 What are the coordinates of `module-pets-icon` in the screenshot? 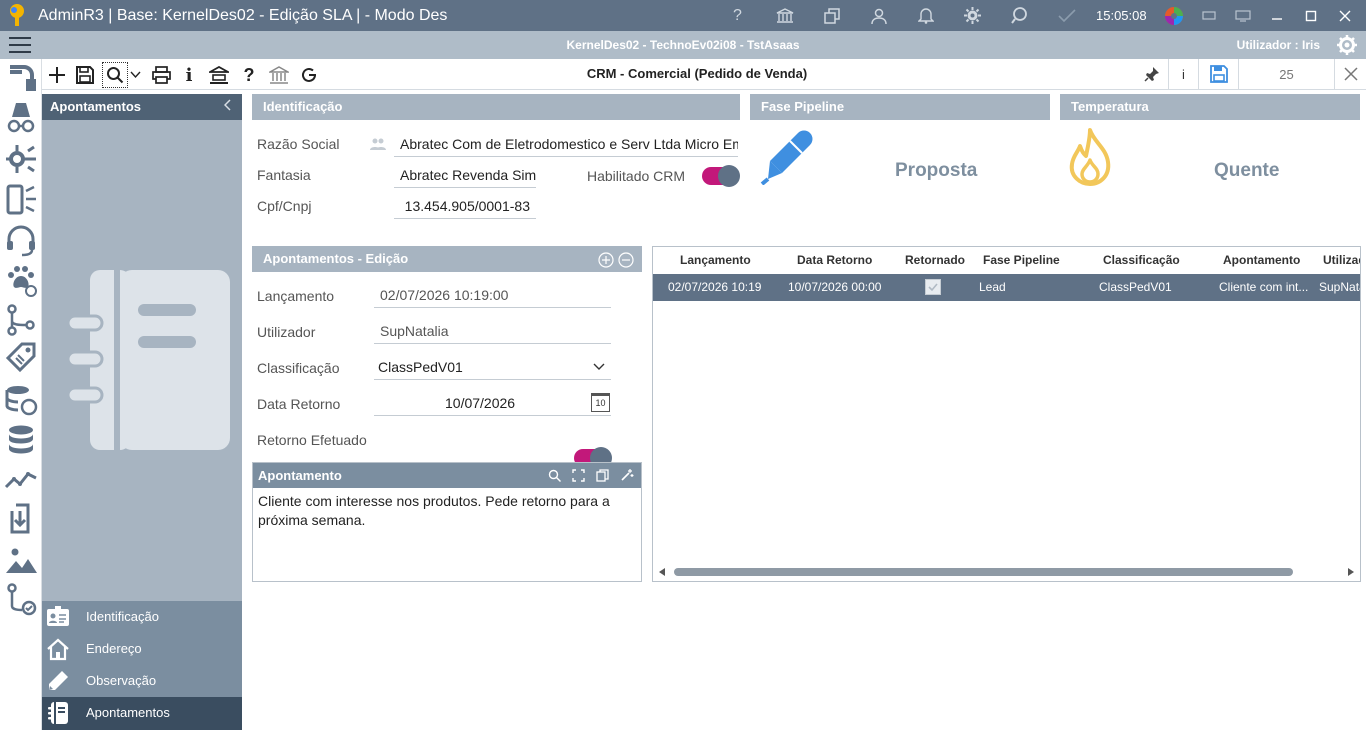 It's located at (21, 280).